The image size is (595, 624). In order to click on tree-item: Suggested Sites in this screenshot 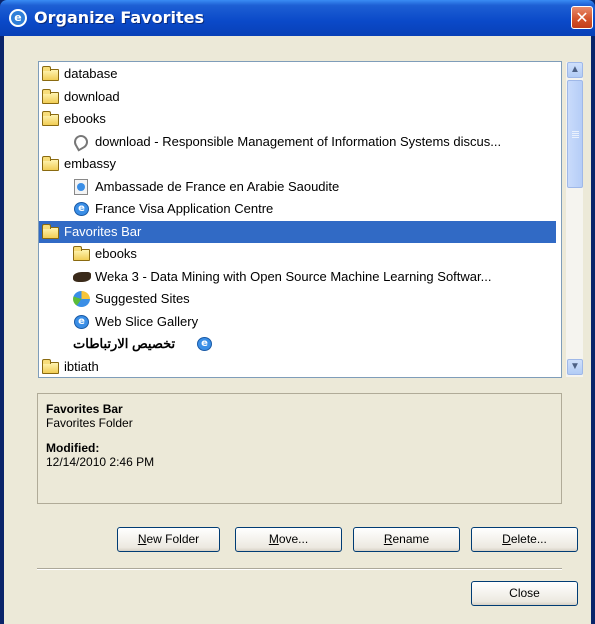, I will do `click(300, 299)`.